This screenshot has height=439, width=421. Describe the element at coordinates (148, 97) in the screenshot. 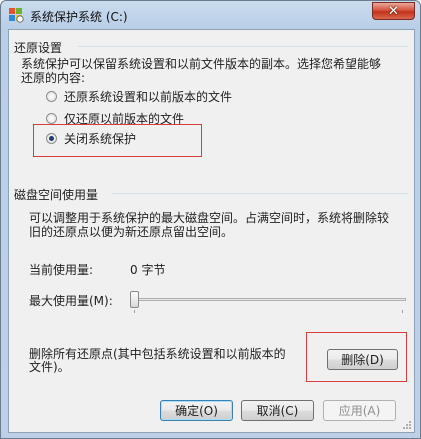

I see `radio-label: 还原系统设置和以前版本的文件` at that location.